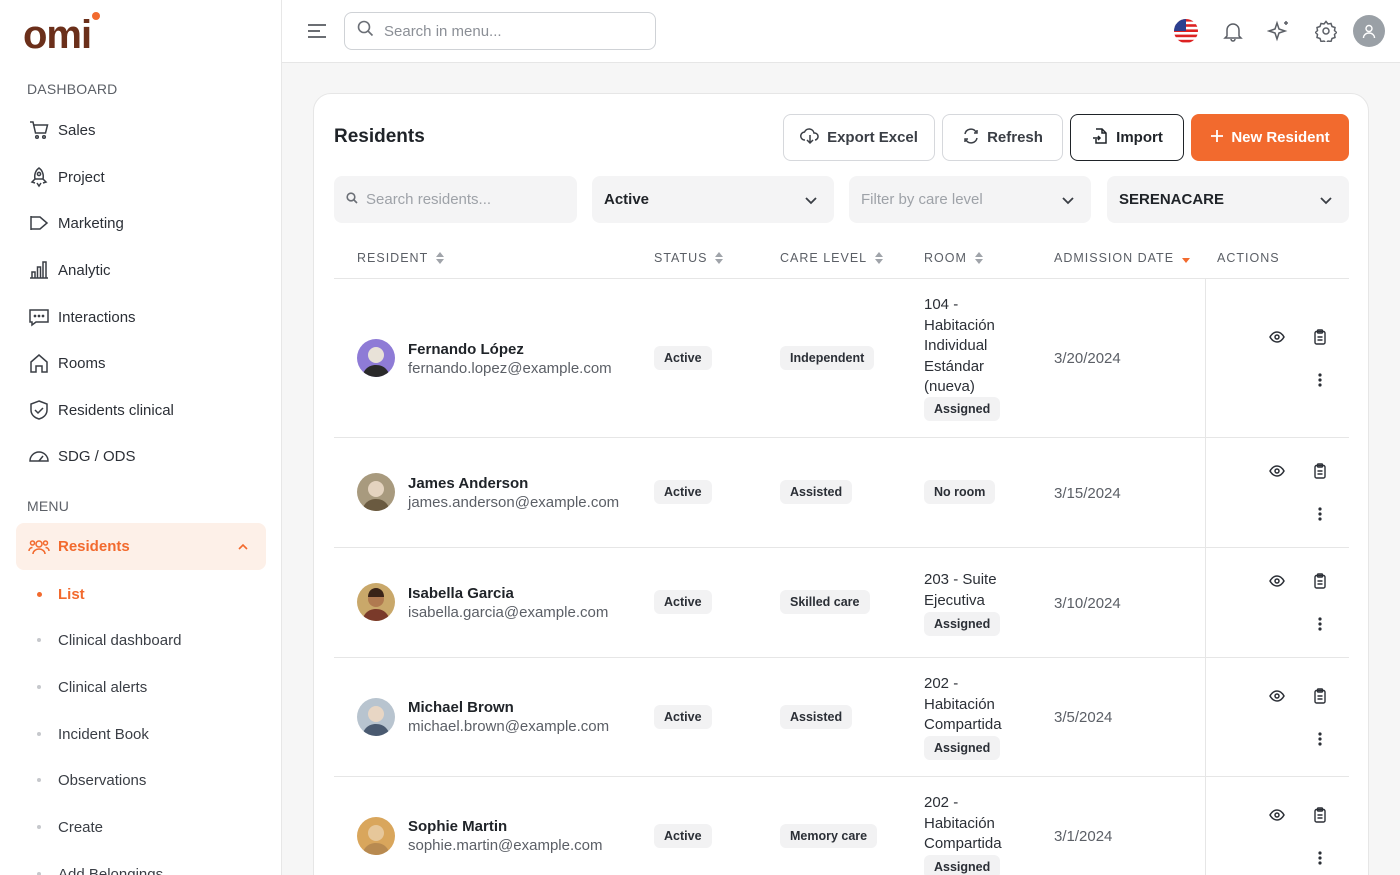 This screenshot has width=1400, height=875. What do you see at coordinates (71, 594) in the screenshot?
I see `sub-item-label: List` at bounding box center [71, 594].